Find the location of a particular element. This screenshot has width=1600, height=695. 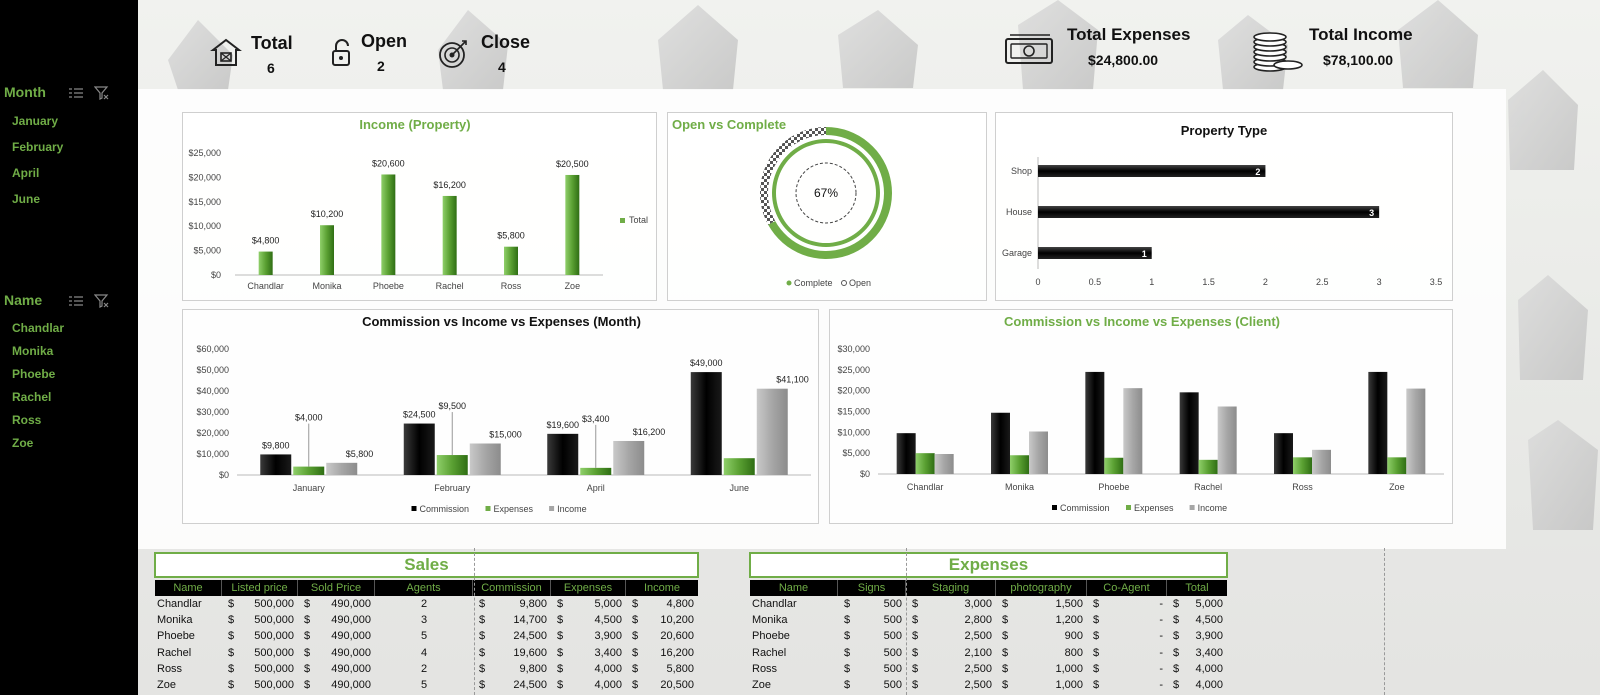

open-vs-complete-chart: Open vs Complete 67% Complete Open is located at coordinates (827, 206).